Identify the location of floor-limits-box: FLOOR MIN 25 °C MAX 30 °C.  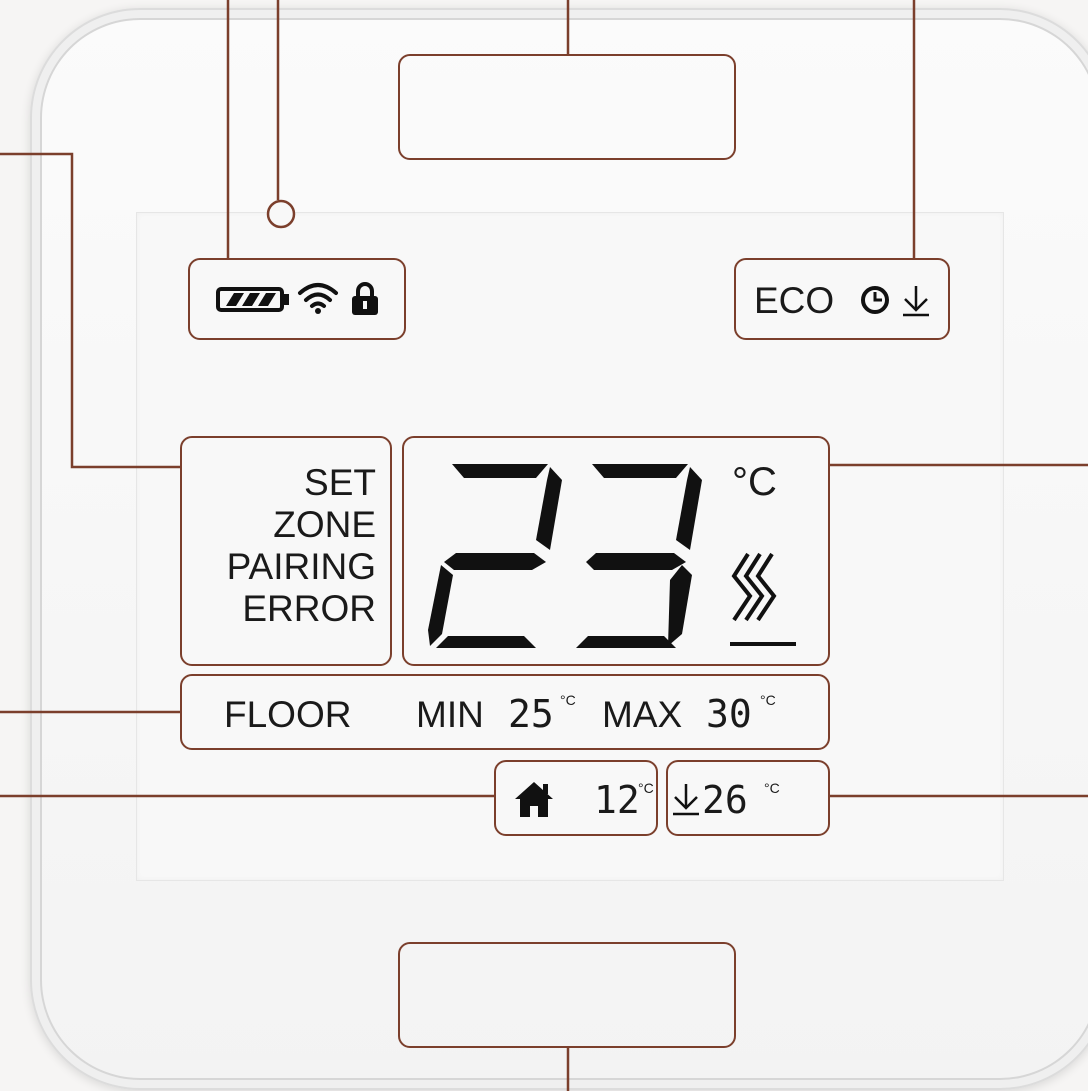
(505, 712).